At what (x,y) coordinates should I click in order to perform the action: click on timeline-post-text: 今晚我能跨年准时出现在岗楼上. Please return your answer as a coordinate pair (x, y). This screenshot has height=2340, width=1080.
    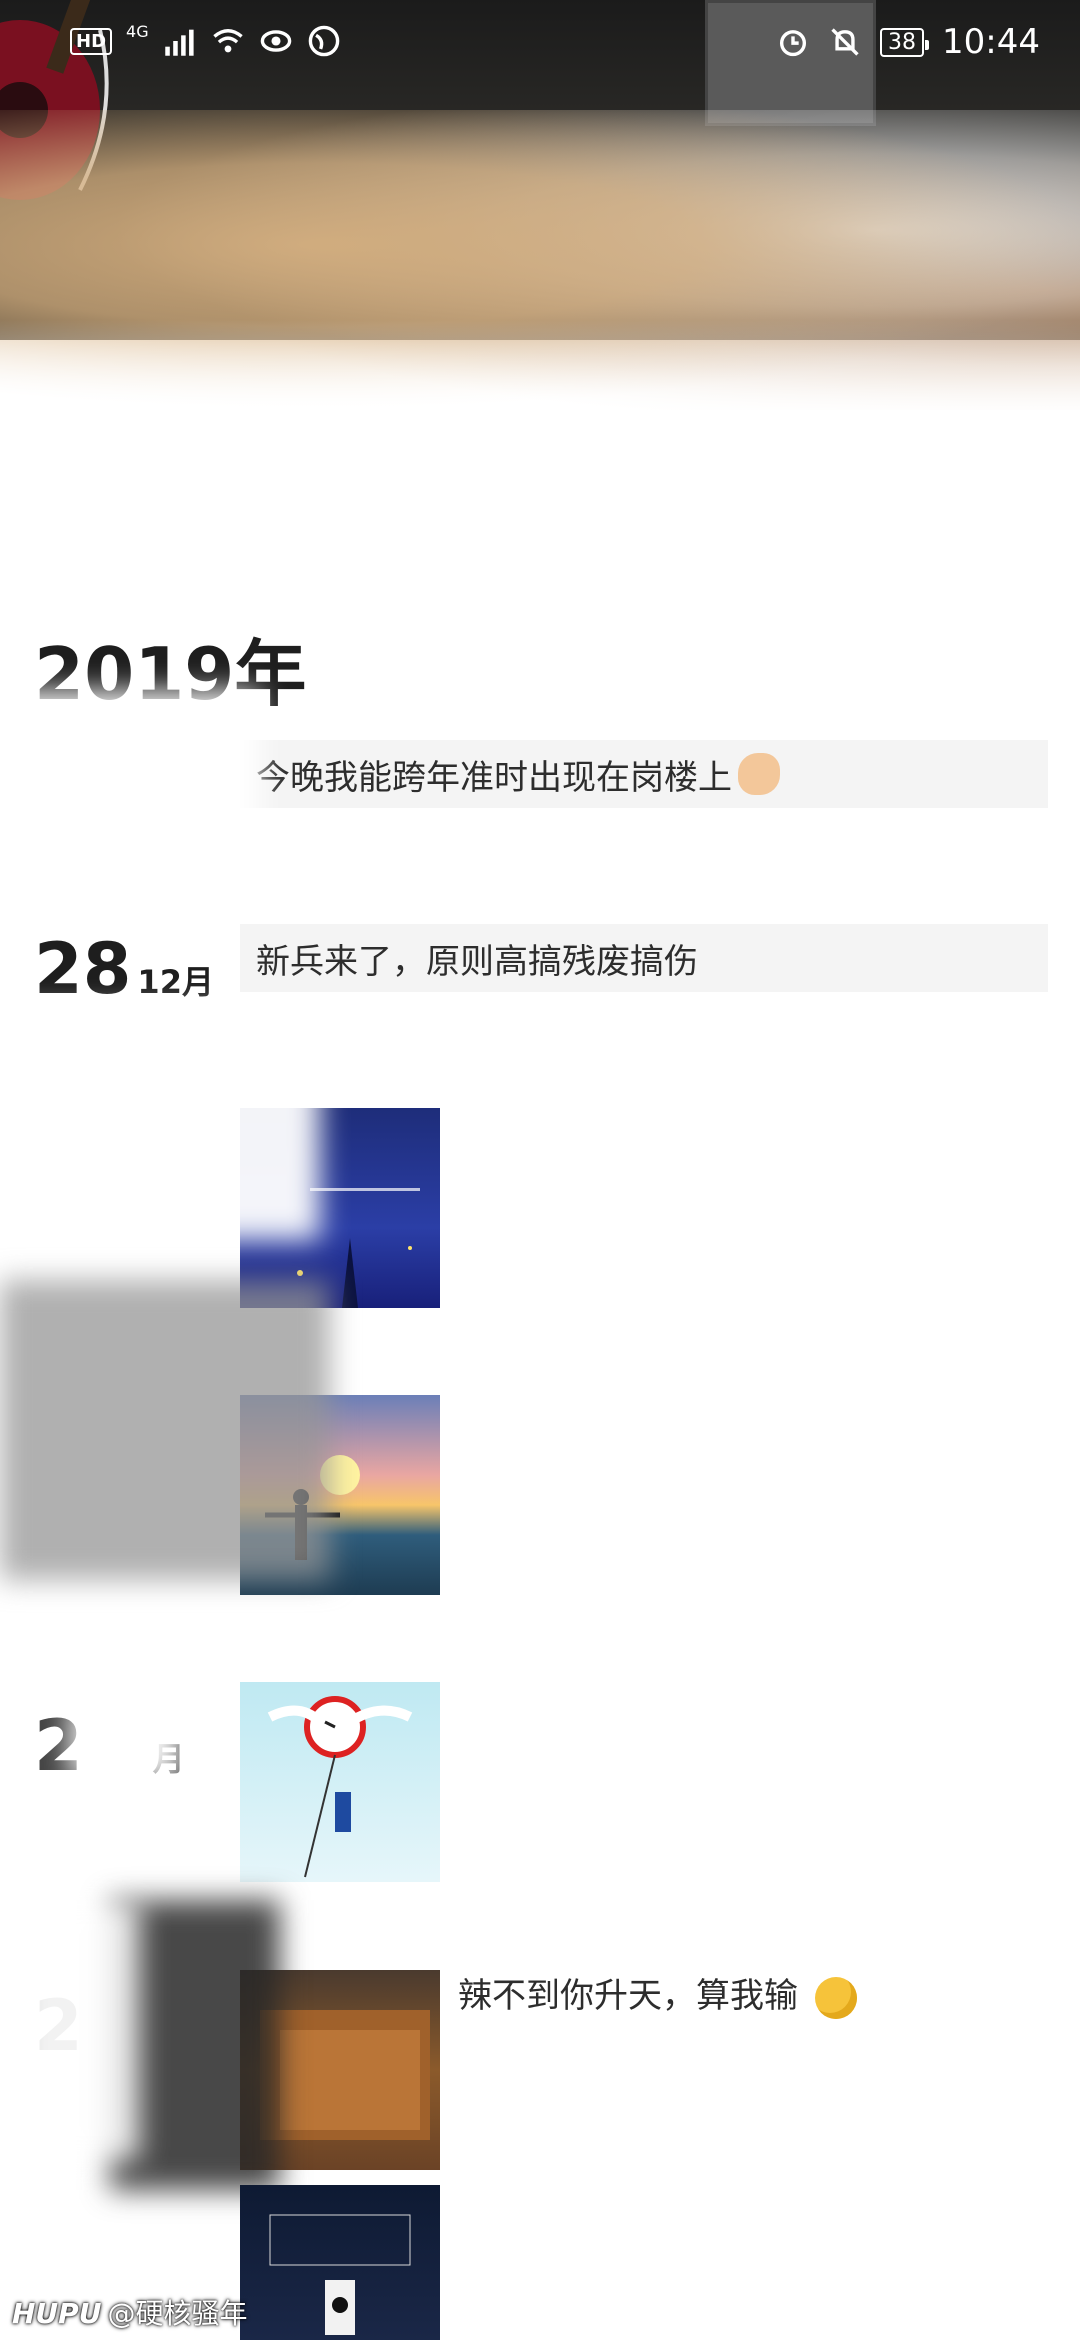
    Looking at the image, I should click on (644, 774).